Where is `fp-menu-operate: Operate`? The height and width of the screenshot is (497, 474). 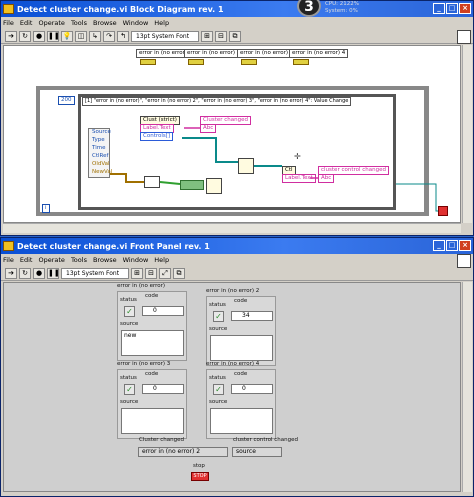
fp-menu-operate: Operate is located at coordinates (51, 260).